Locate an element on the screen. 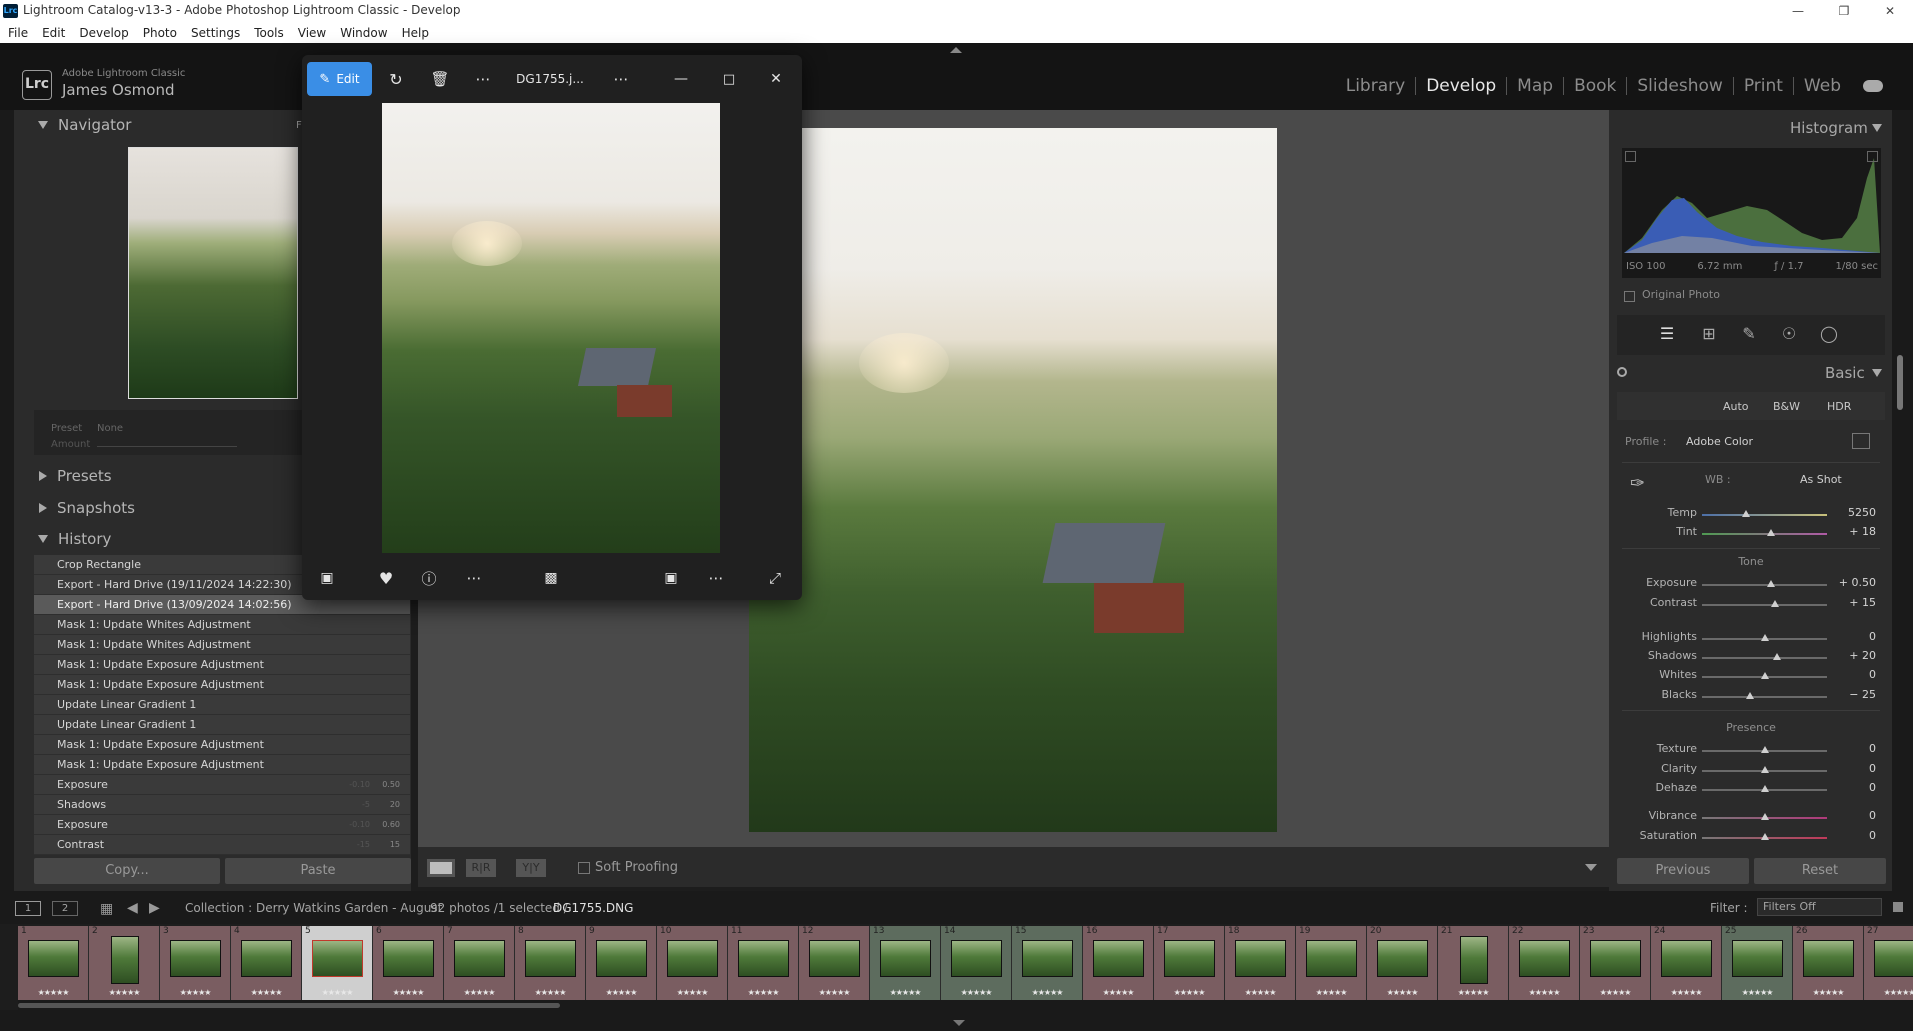 The height and width of the screenshot is (1031, 1913). filmstrip-toggle-icon: ▣ is located at coordinates (327, 578).